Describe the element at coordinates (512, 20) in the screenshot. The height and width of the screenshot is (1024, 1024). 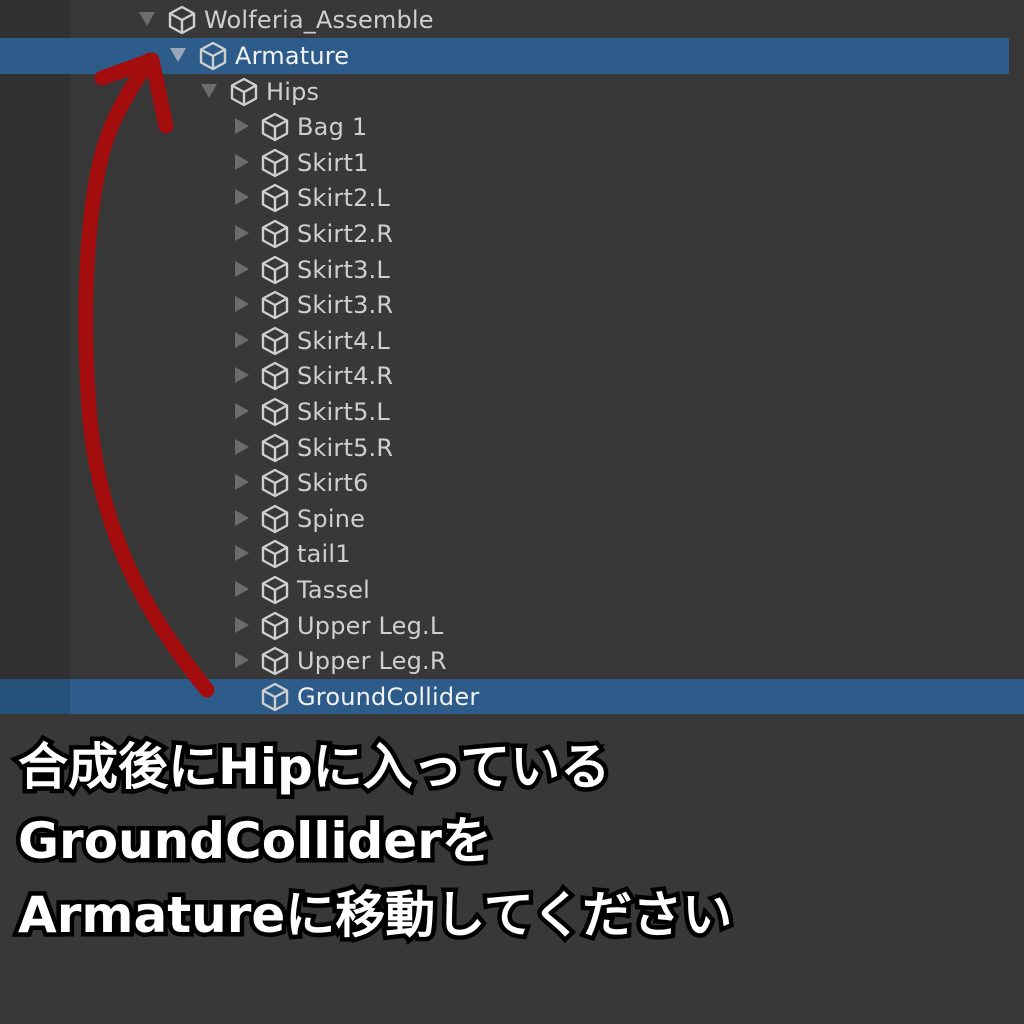
I see `tree-row-wolferia-assemble: Wolferia_Assemble` at that location.